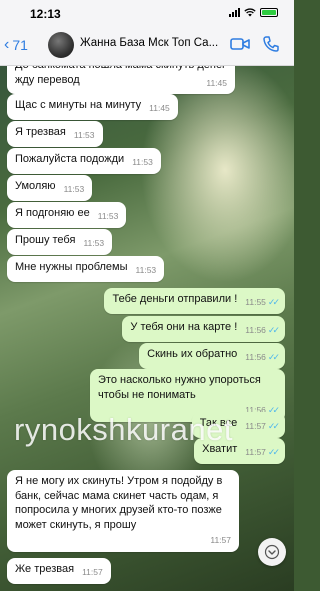 This screenshot has height=591, width=320. Describe the element at coordinates (71, 267) in the screenshot. I see `message-text: Мне нужны проблемы` at that location.